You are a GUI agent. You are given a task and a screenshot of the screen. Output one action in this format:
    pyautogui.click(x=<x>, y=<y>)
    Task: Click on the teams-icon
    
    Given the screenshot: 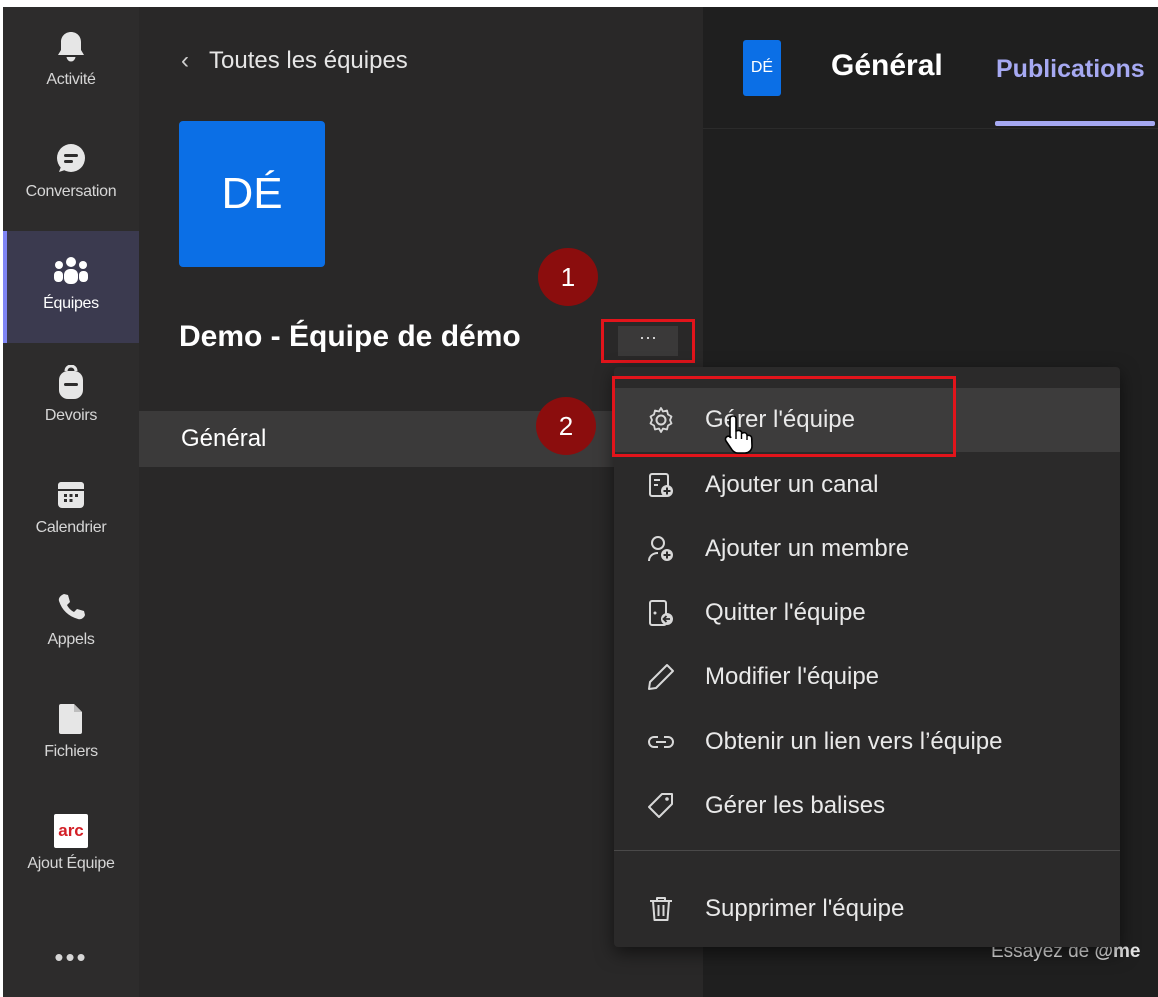 What is the action you would take?
    pyautogui.click(x=71, y=271)
    